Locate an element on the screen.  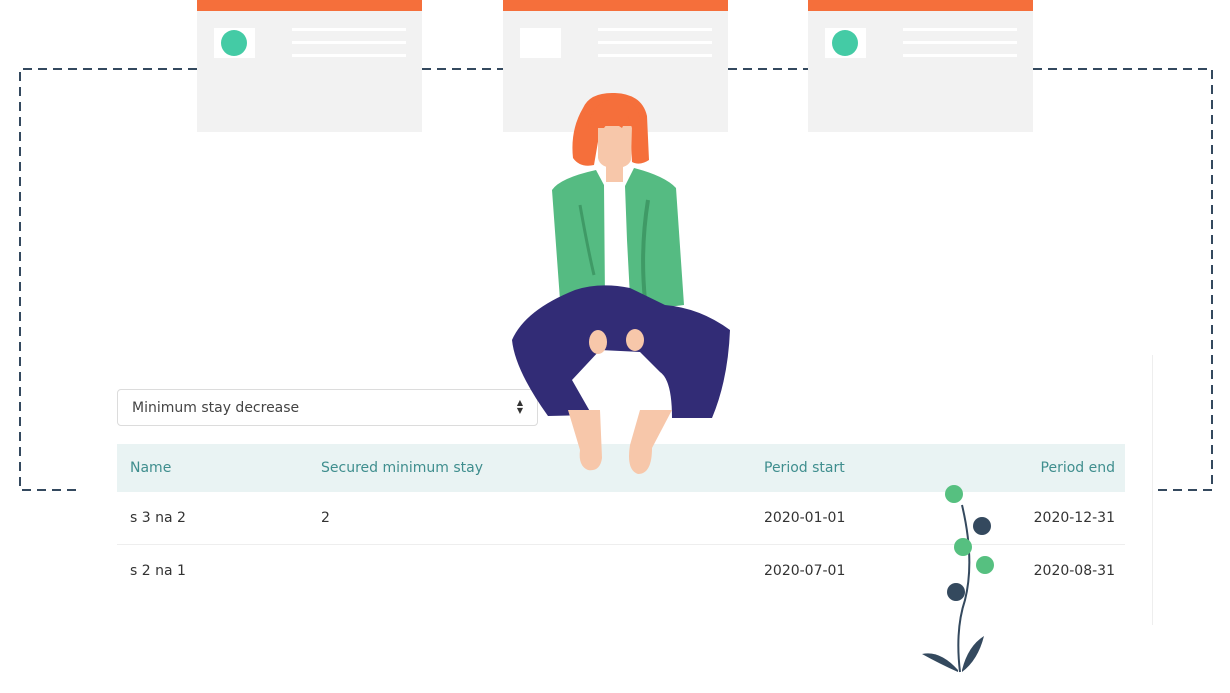
panel-right-edge is located at coordinates (1152, 490).